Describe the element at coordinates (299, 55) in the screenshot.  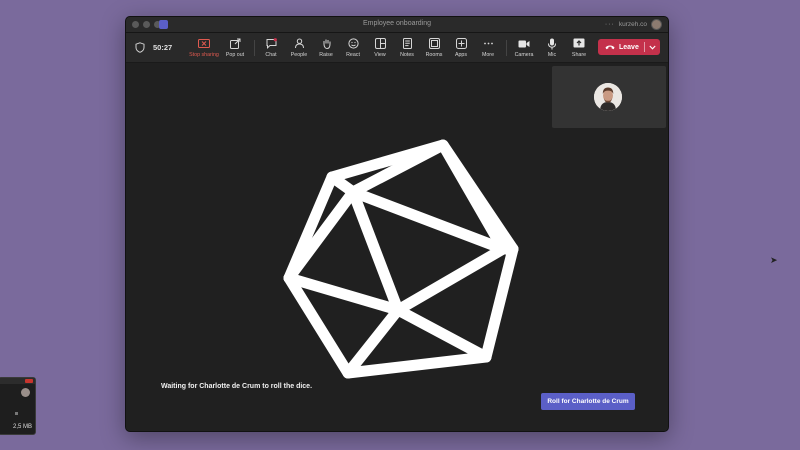
I see `people-label: People` at that location.